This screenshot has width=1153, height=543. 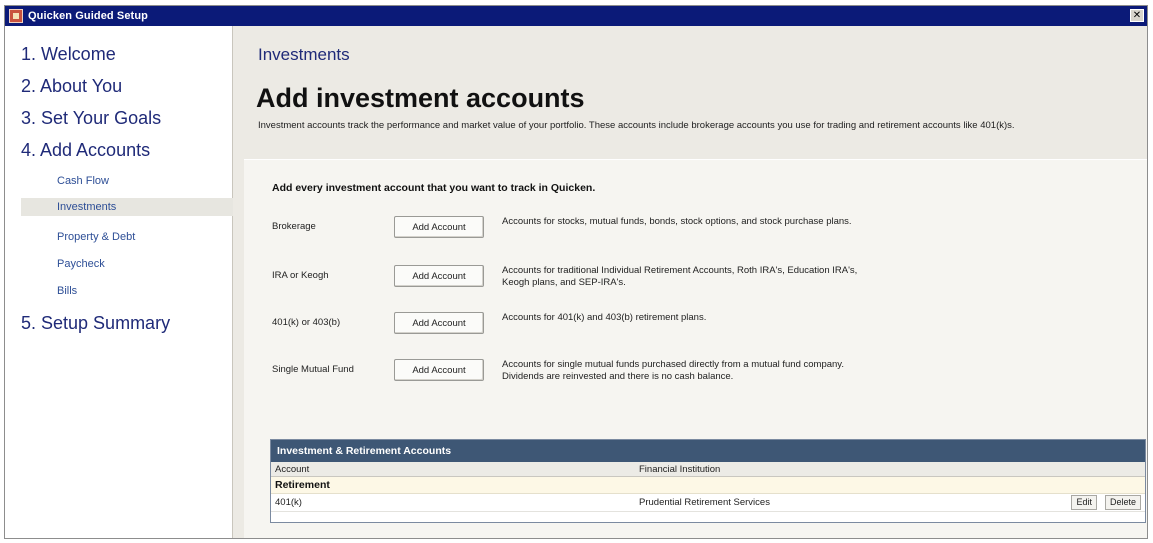 What do you see at coordinates (292, 469) in the screenshot?
I see `column-header-account: Account` at bounding box center [292, 469].